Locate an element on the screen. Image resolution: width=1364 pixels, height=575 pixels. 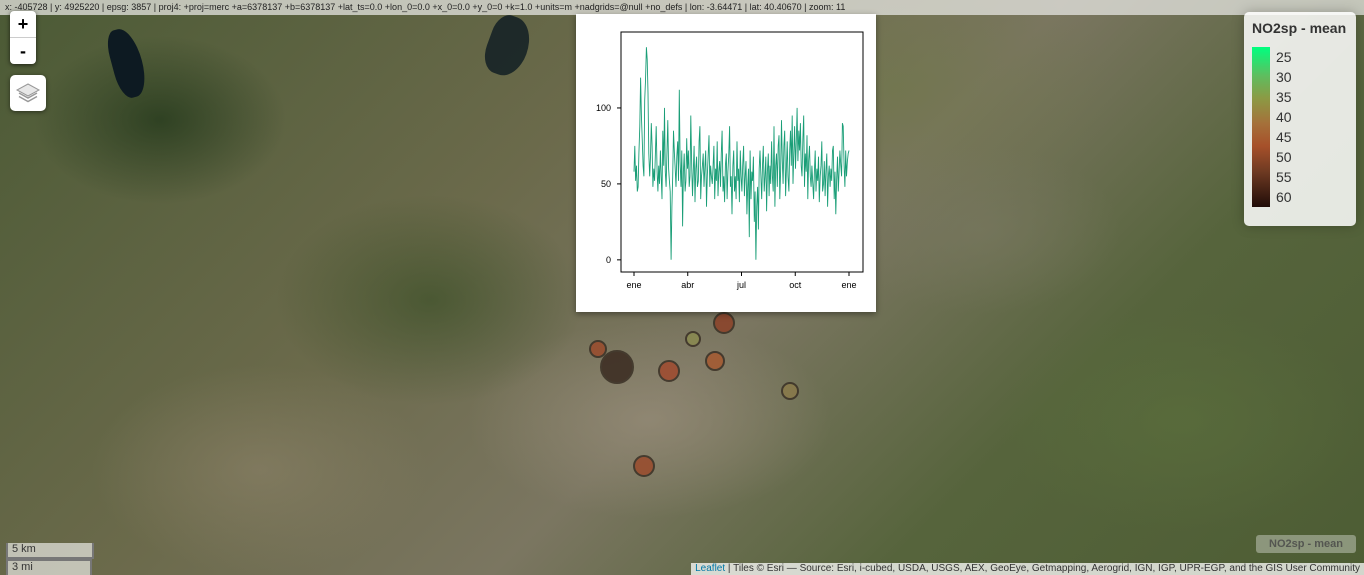
legend-label: 45 is located at coordinates (1284, 137).